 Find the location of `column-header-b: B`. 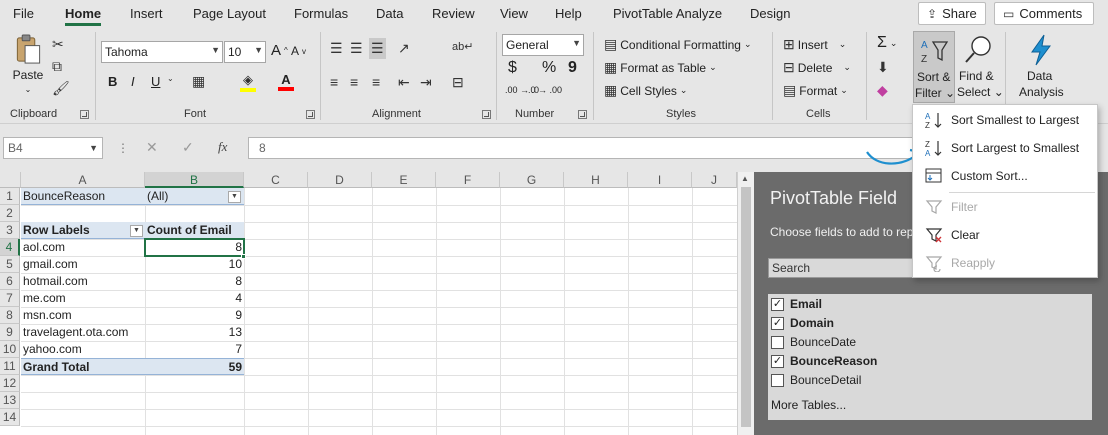

column-header-b: B is located at coordinates (194, 180).